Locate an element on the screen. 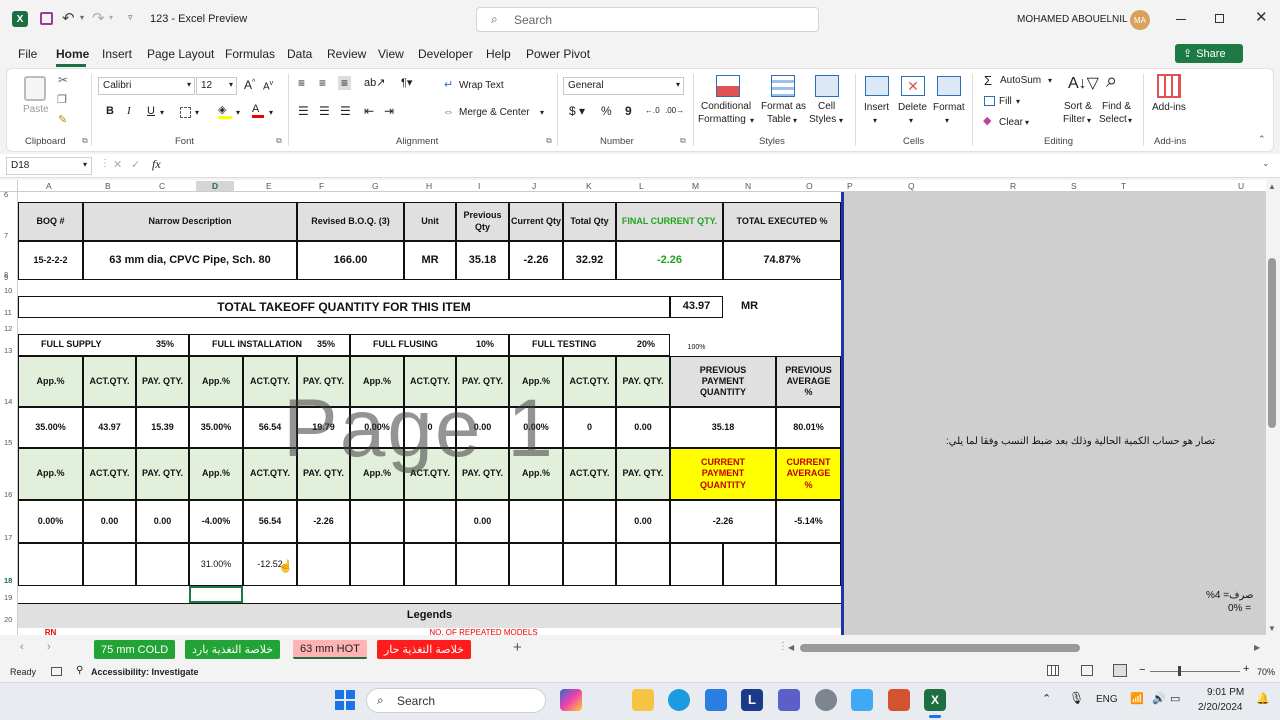 This screenshot has width=1280, height=720. cell-styles-icon is located at coordinates (827, 86).